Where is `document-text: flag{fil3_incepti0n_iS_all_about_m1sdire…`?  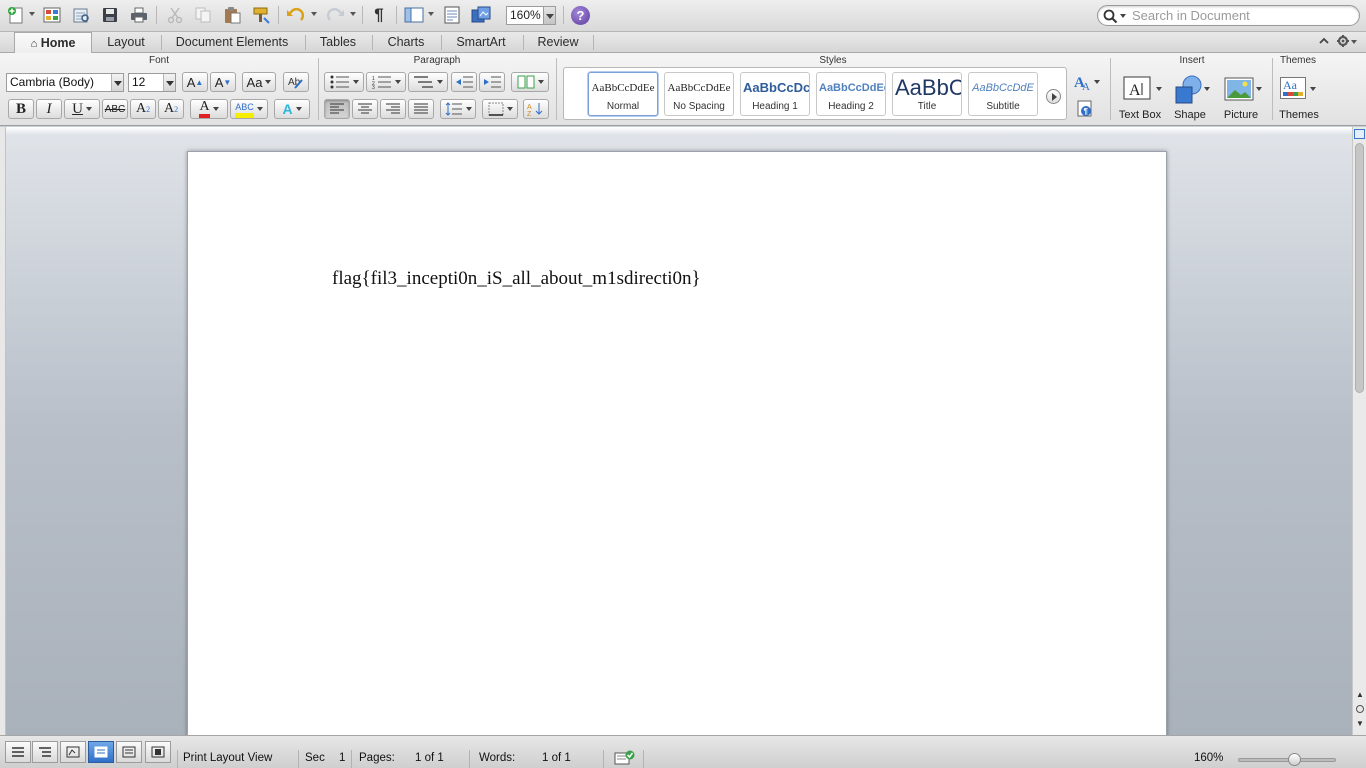 document-text: flag{fil3_incepti0n_iS_all_about_m1sdire… is located at coordinates (516, 279).